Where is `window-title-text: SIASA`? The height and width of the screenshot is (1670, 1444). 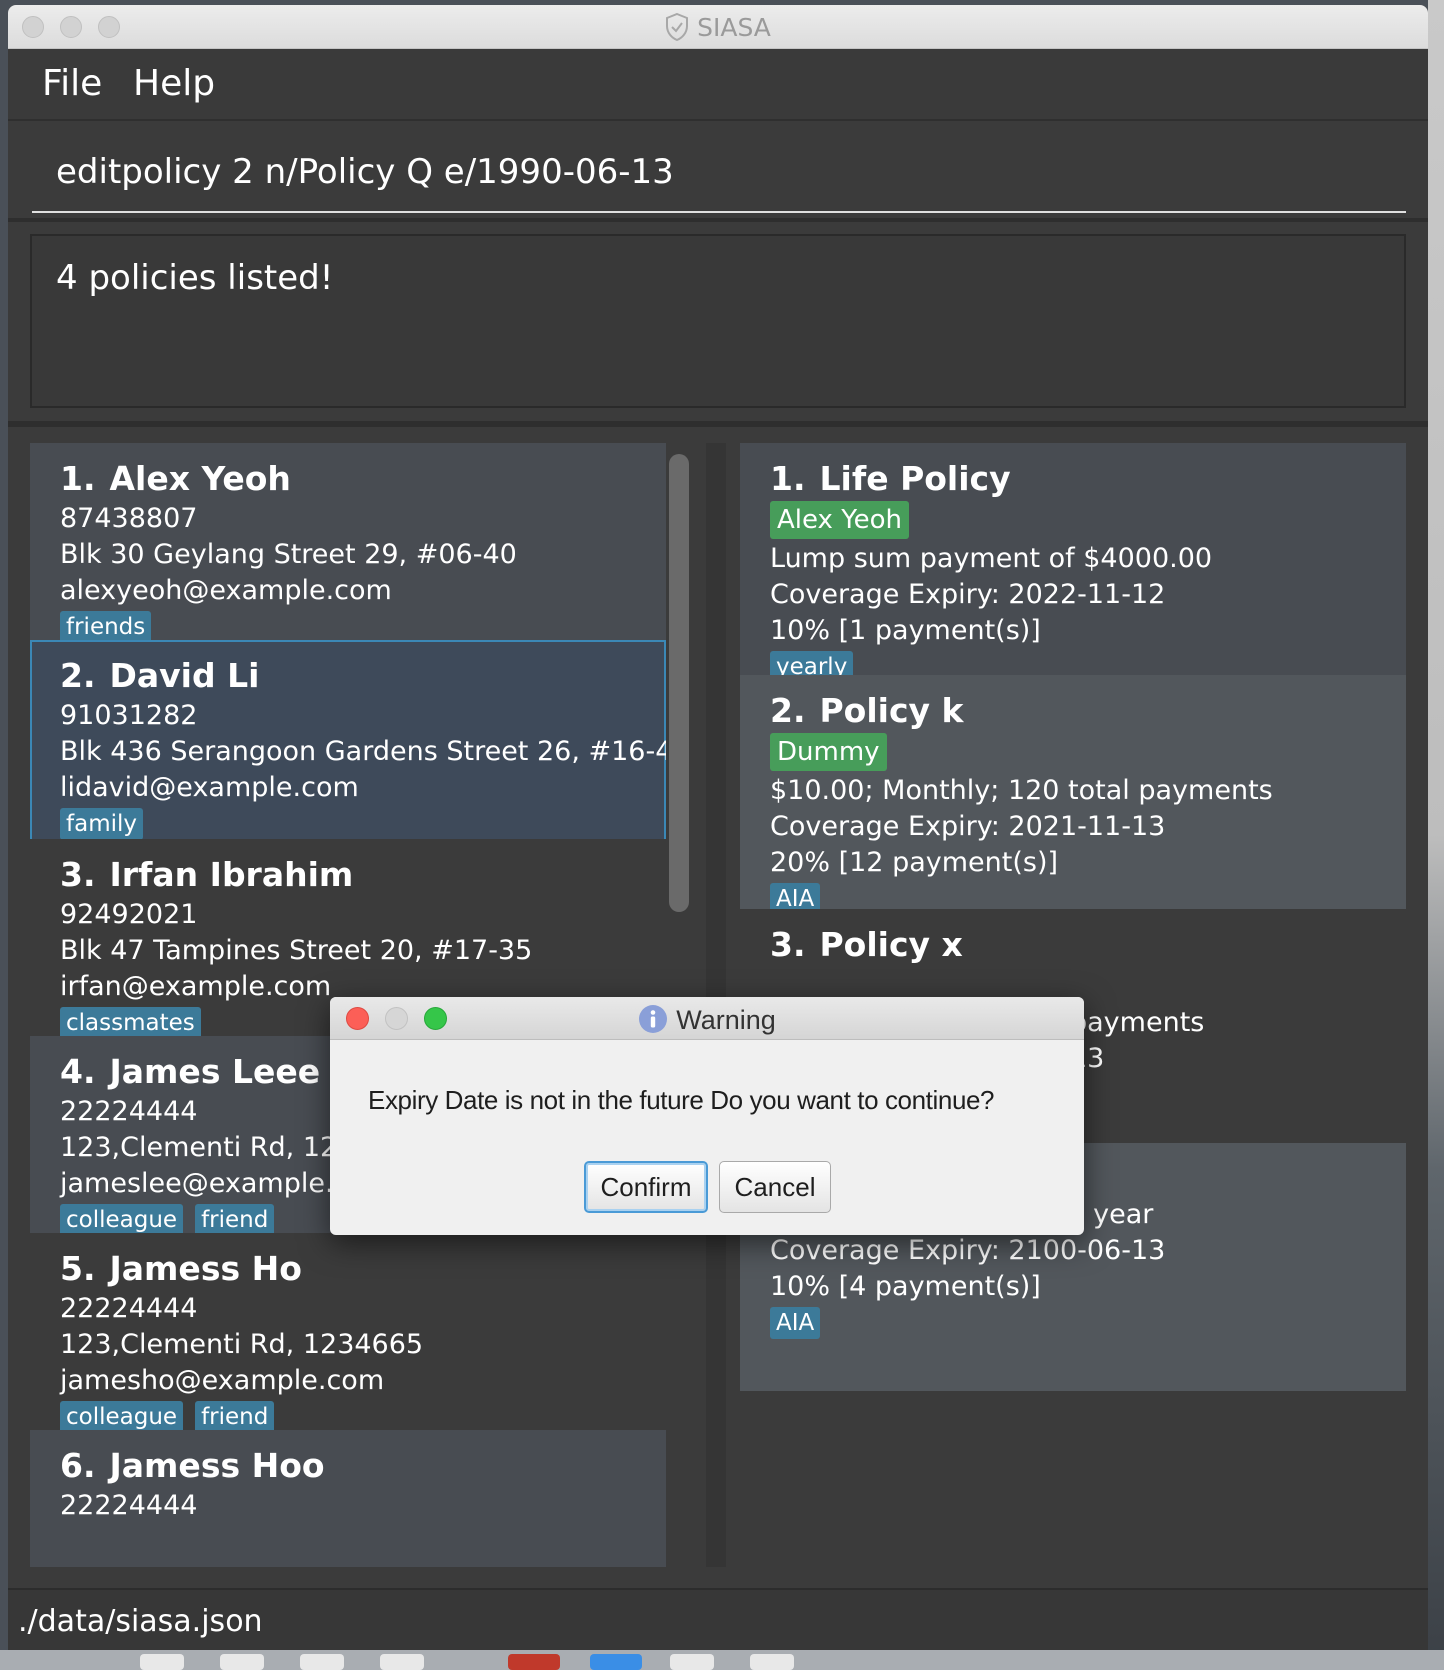 window-title-text: SIASA is located at coordinates (734, 27).